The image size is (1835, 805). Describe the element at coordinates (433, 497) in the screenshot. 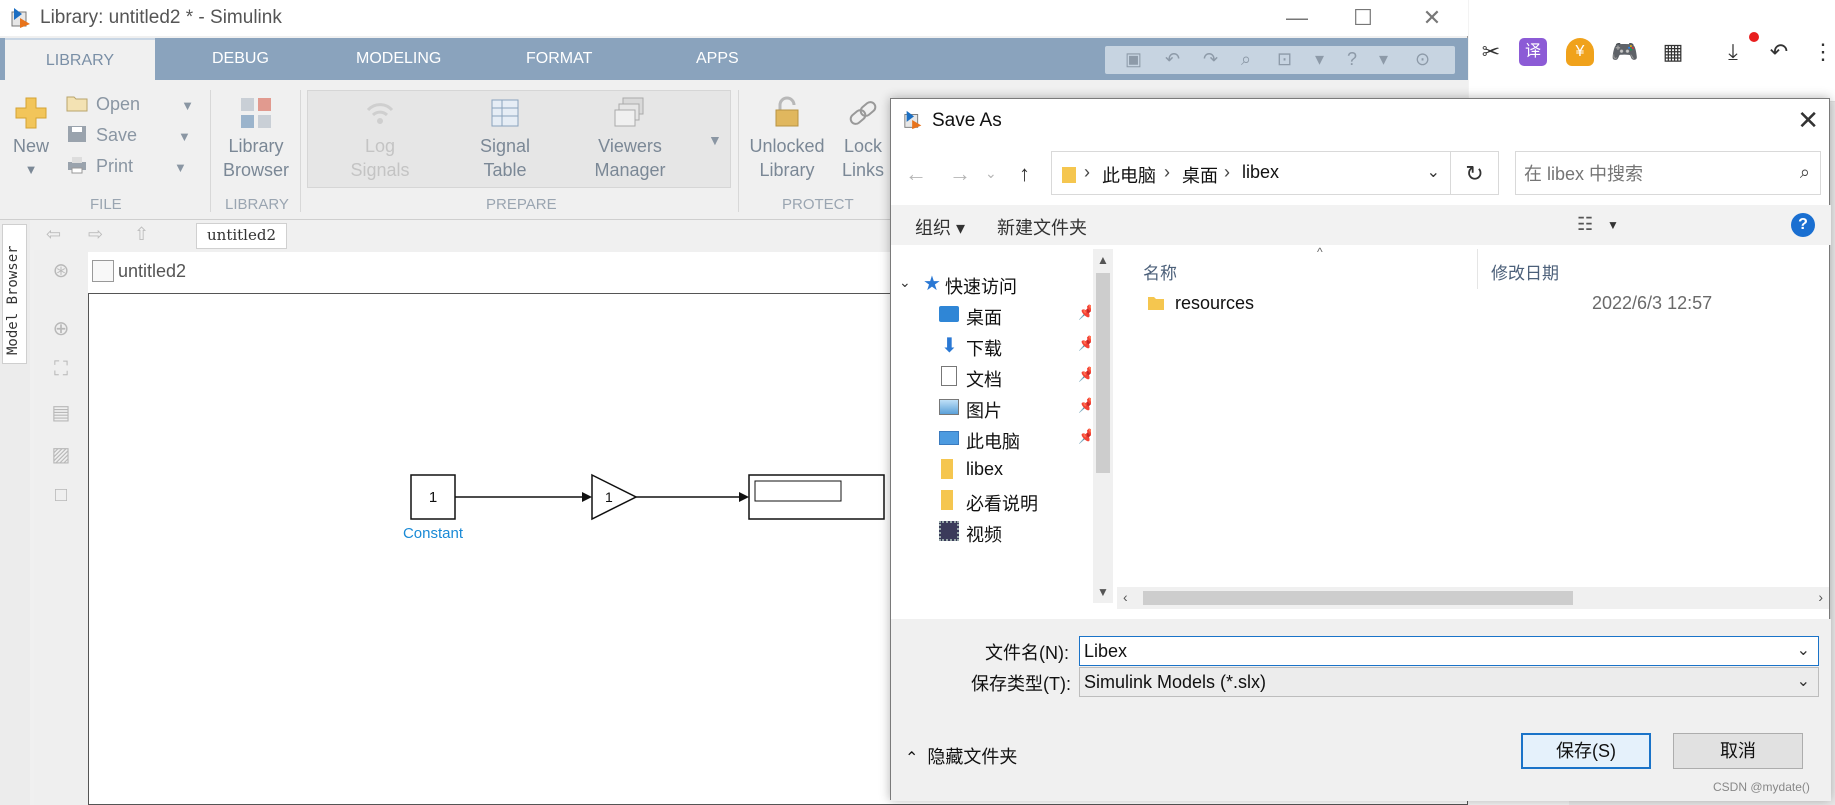

I see `constant-block: 1` at that location.